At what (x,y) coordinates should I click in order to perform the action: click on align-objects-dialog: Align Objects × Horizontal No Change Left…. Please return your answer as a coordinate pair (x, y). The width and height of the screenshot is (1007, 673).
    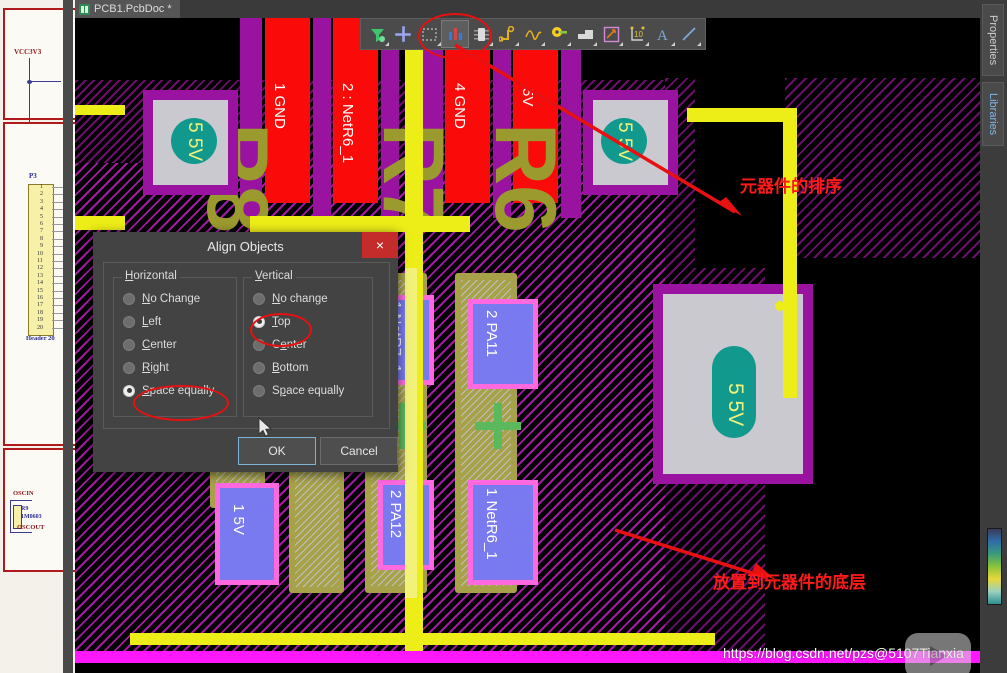
    Looking at the image, I should click on (245, 352).